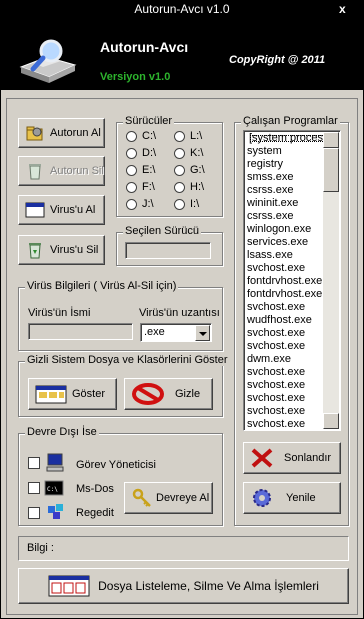 This screenshot has width=364, height=619. I want to click on drive-radio-g: G:\, so click(189, 170).